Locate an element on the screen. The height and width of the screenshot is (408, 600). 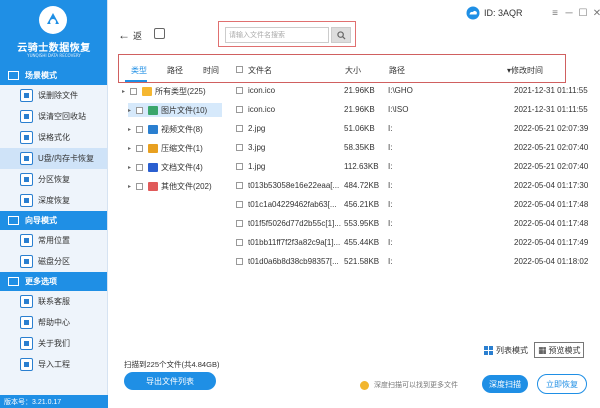
tree-item-label: 所有类型(225) is located at coordinates (180, 91).